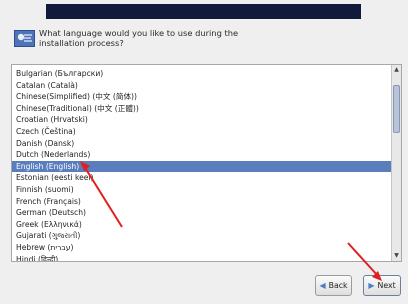  What do you see at coordinates (202, 109) in the screenshot?
I see `language-option: Chinese(Traditional) (中文 (正體))` at bounding box center [202, 109].